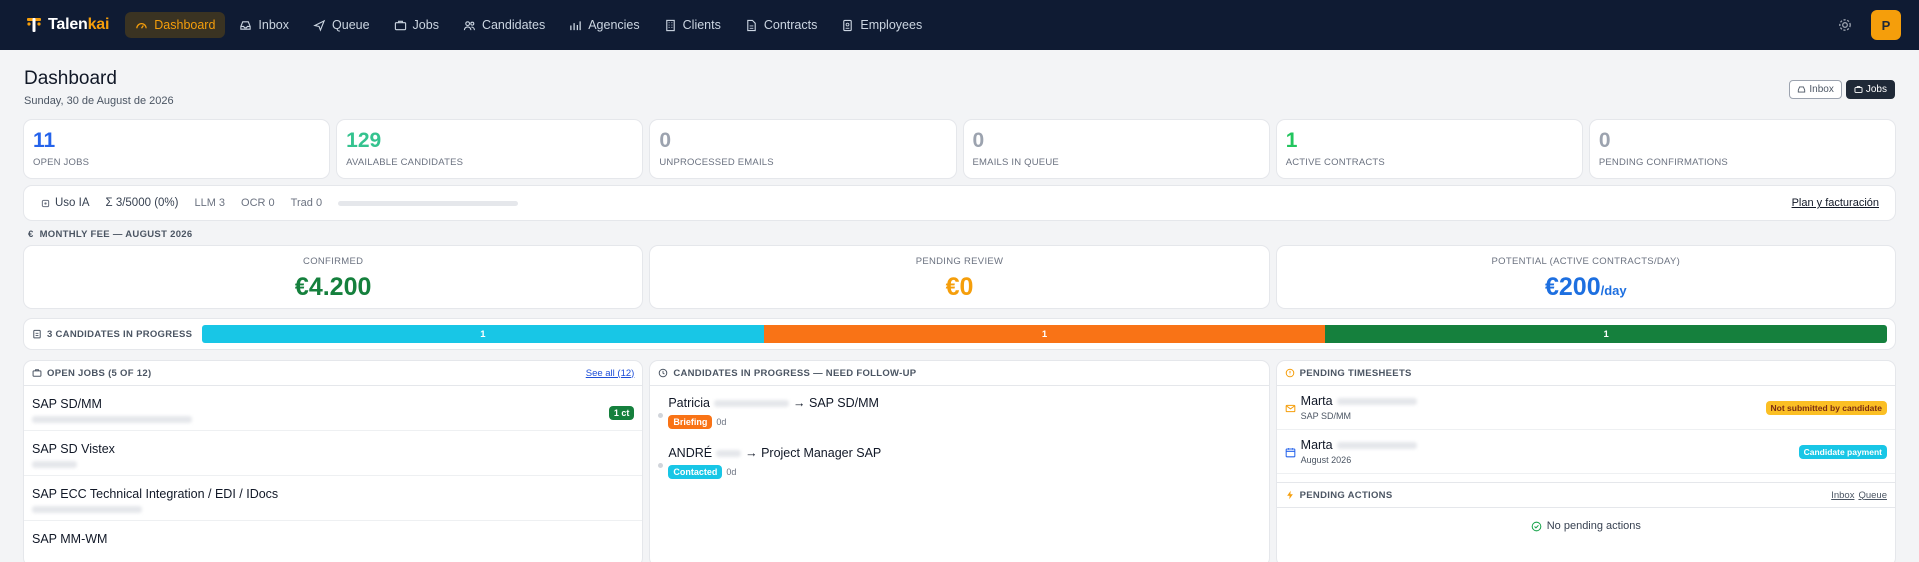 The width and height of the screenshot is (1919, 562). I want to click on euro-icon: €, so click(31, 234).